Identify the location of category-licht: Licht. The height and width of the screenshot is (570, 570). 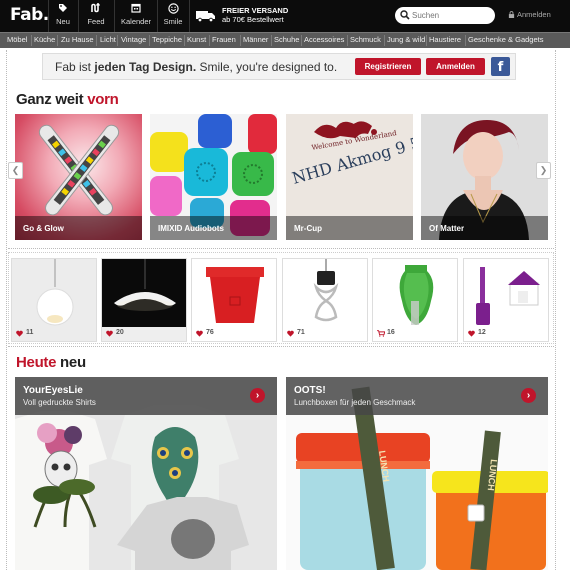
(108, 39).